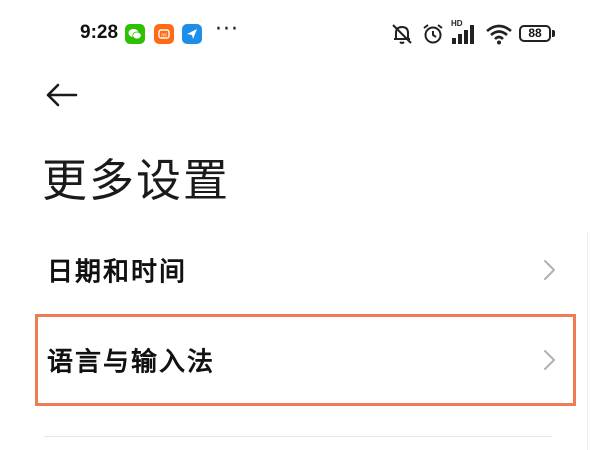 This screenshot has height=450, width=600. I want to click on svg-text: mi, so click(163, 36).